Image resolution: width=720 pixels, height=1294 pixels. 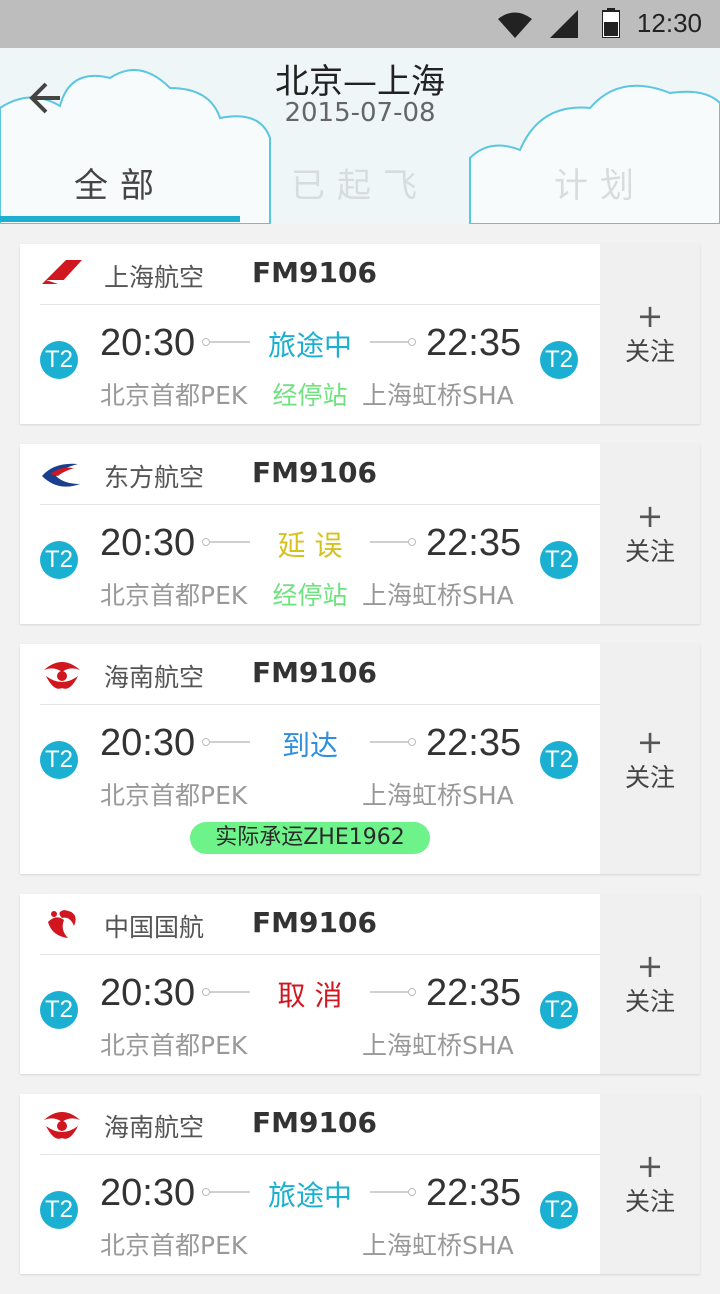 What do you see at coordinates (310, 545) in the screenshot?
I see `flight-status: 延 误` at bounding box center [310, 545].